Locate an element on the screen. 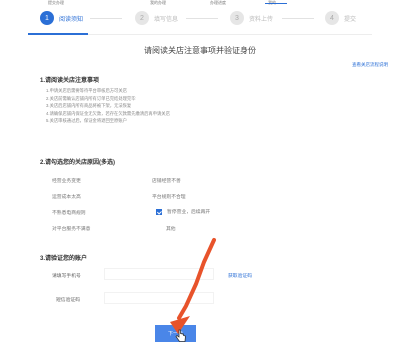 The height and width of the screenshot is (348, 400). reason-option: 运营成本太高 is located at coordinates (66, 196).